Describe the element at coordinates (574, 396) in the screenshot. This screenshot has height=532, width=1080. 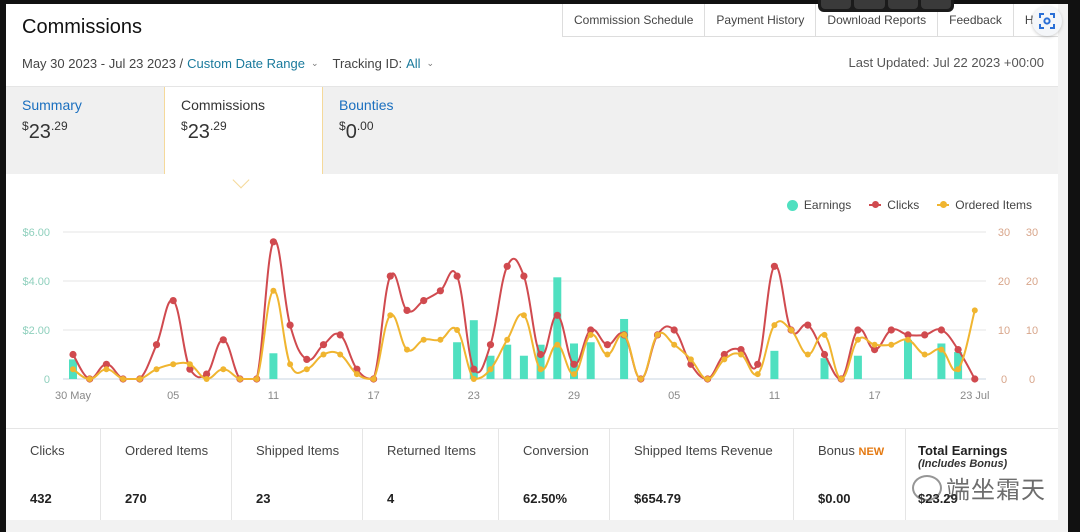
I see `x-tick-label: 29` at that location.